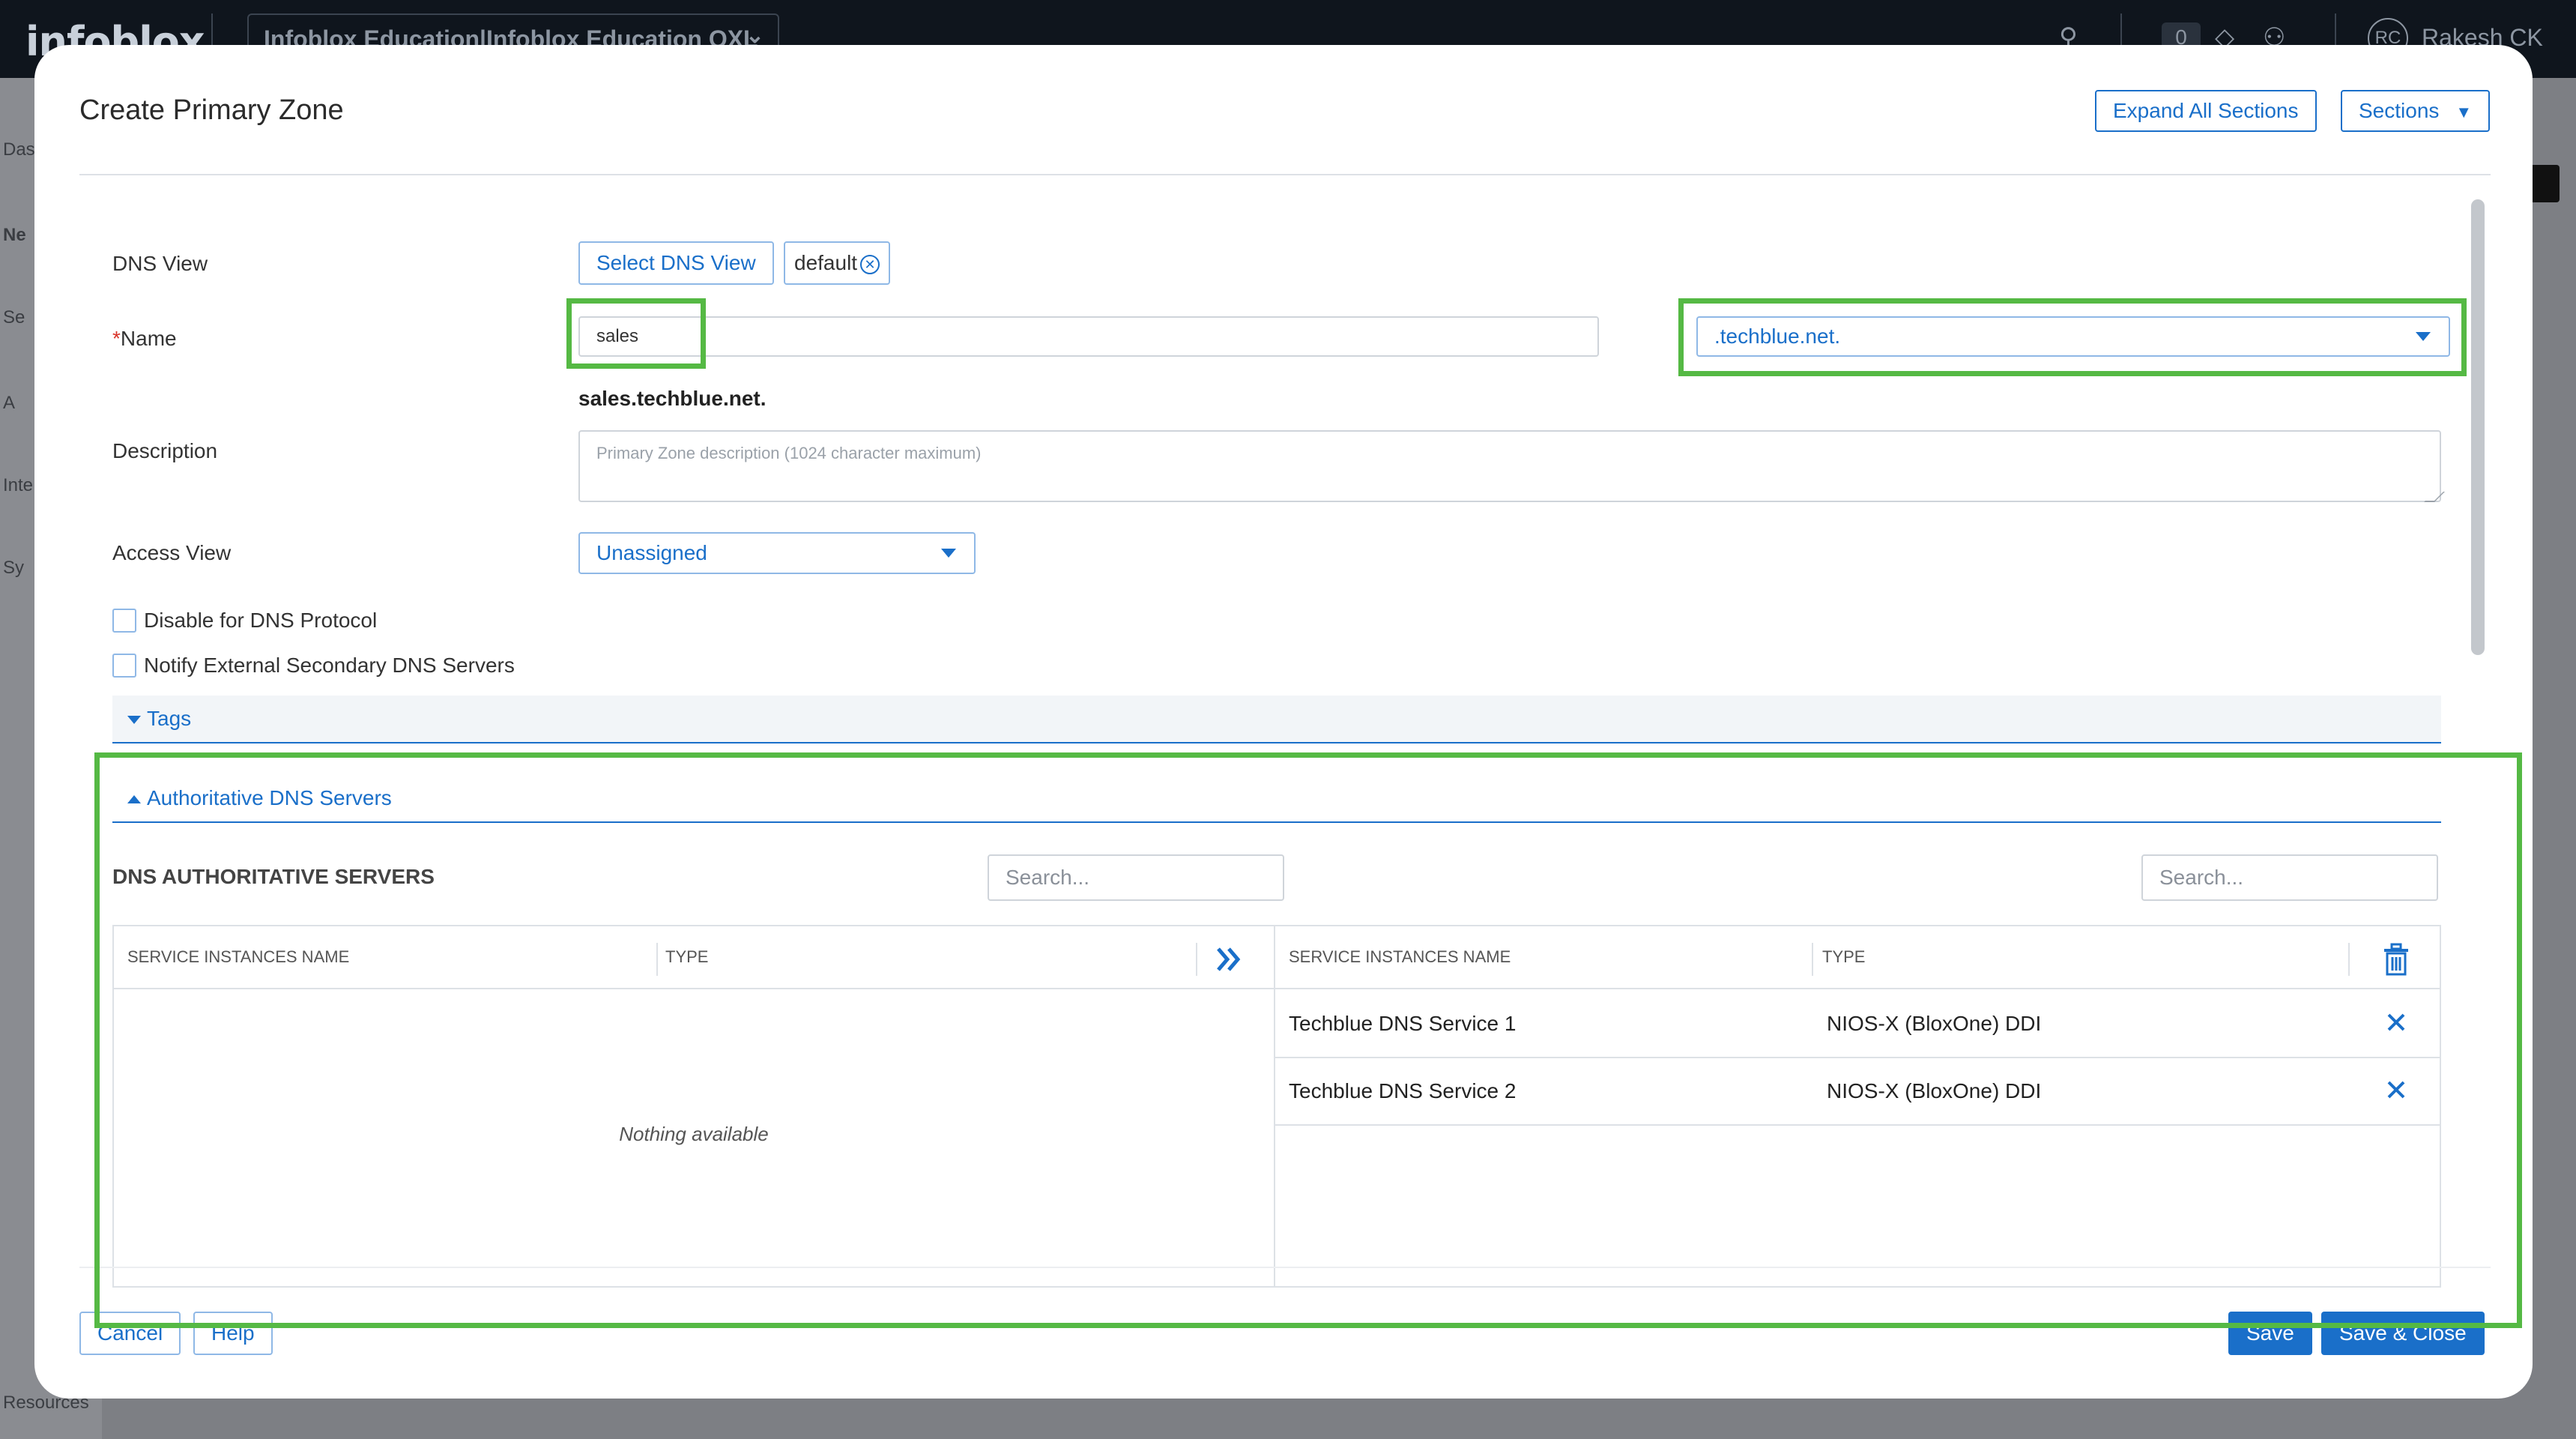  Describe the element at coordinates (116, 338) in the screenshot. I see `required-mark: *` at that location.